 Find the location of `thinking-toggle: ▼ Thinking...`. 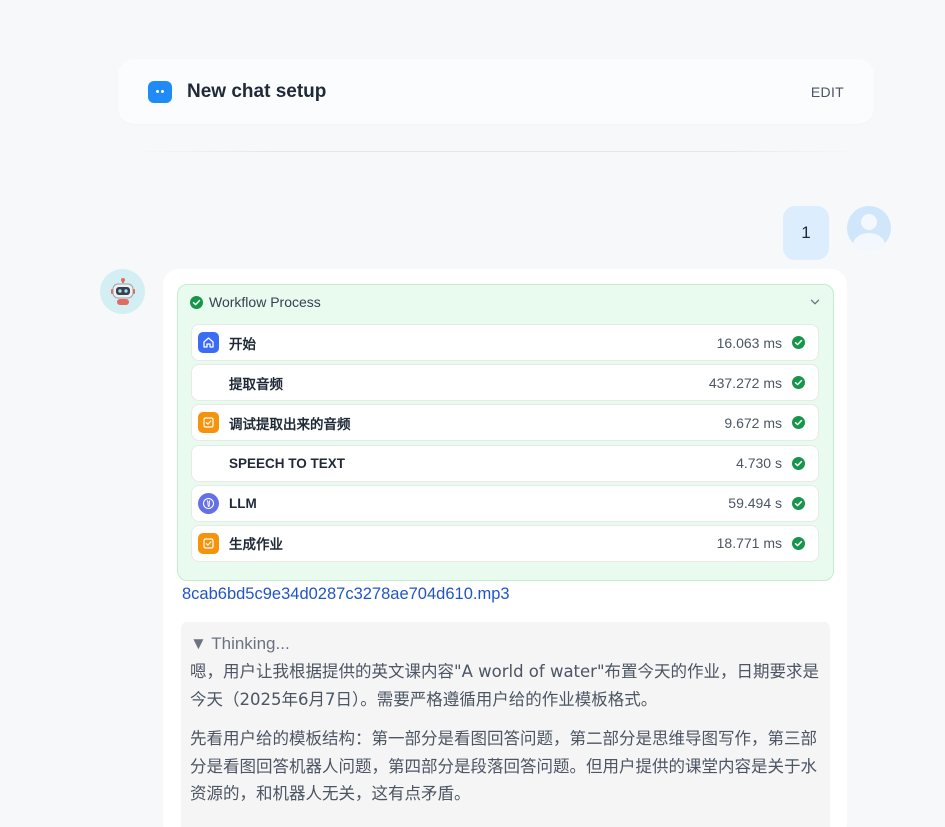

thinking-toggle: ▼ Thinking... is located at coordinates (240, 644).